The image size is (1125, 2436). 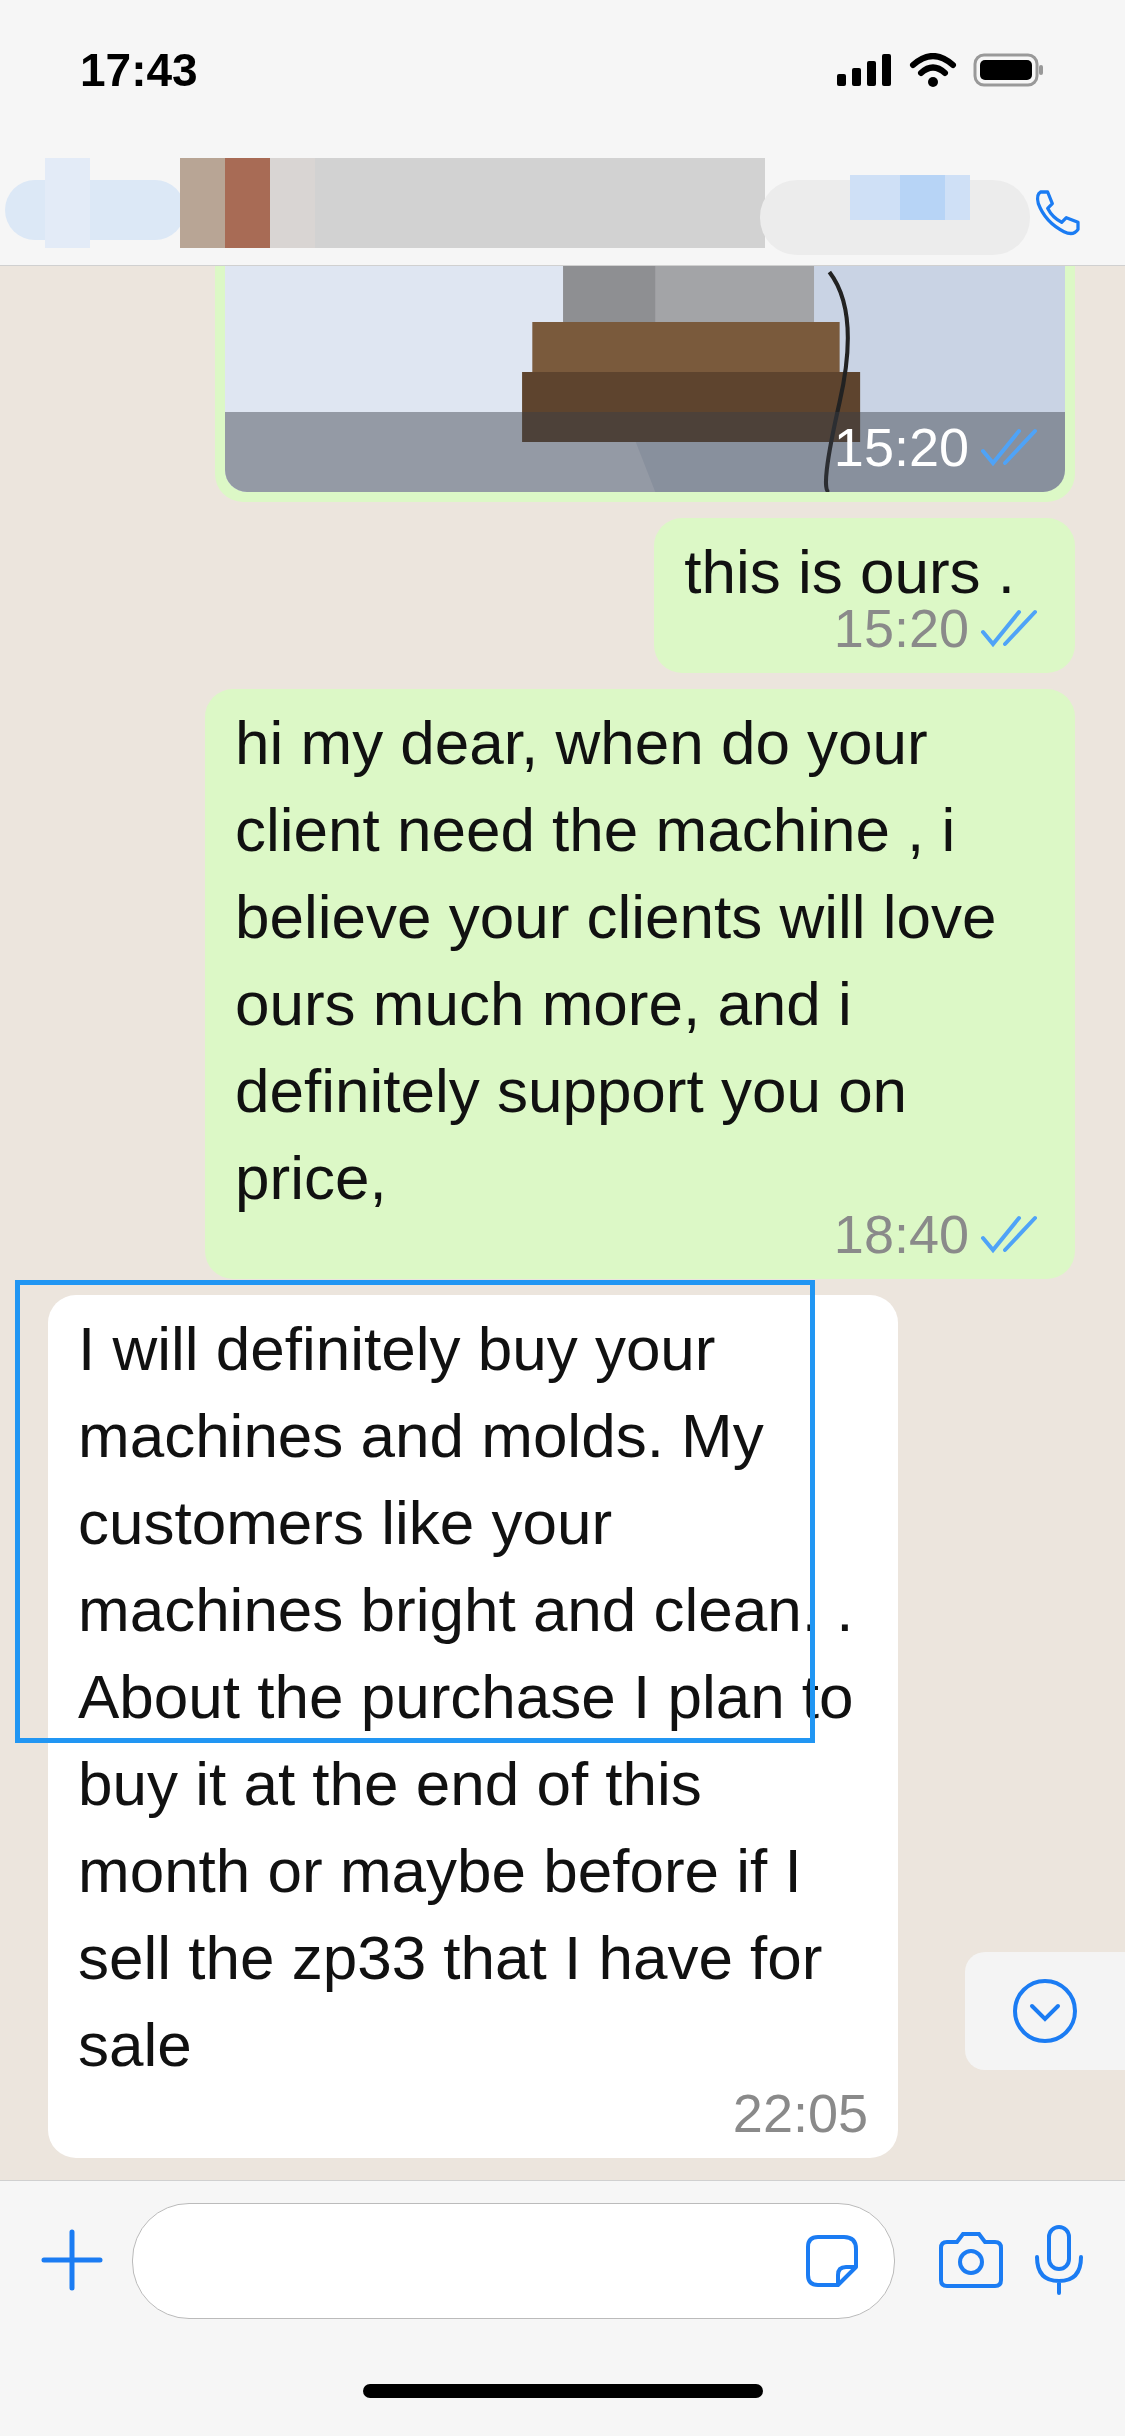 I want to click on clock: 17:43, so click(x=139, y=70).